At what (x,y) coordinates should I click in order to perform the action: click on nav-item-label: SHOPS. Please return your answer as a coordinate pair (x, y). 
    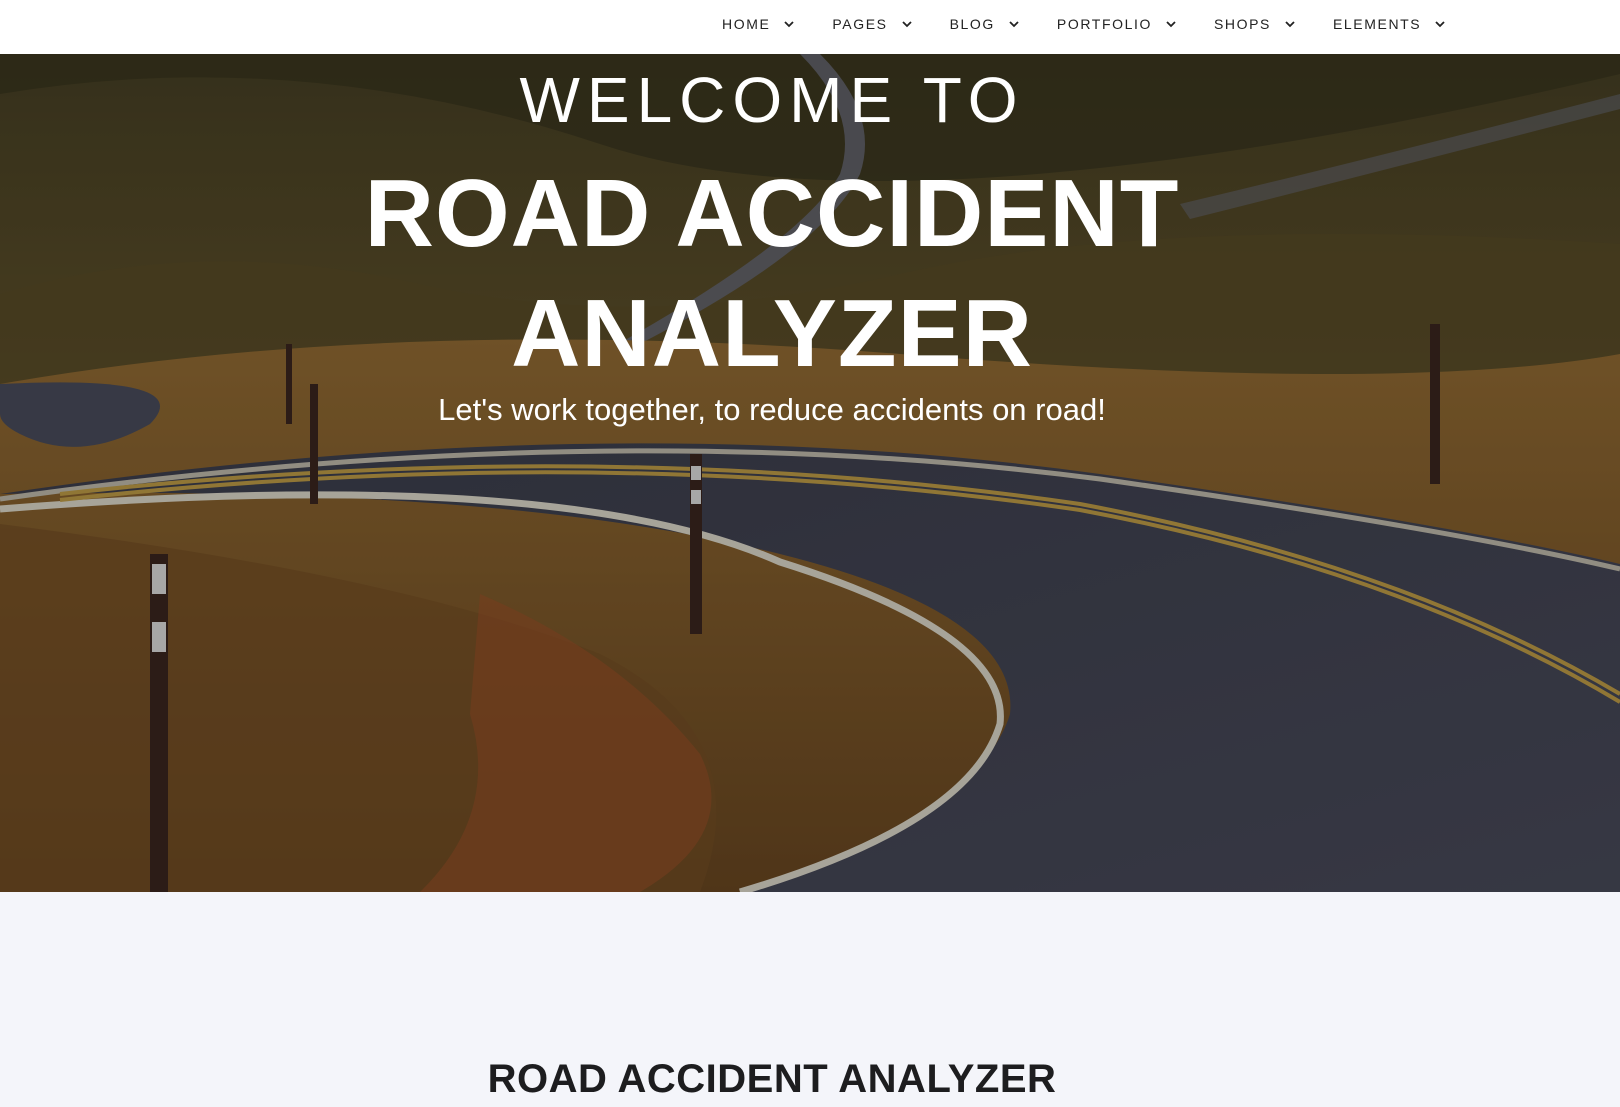
    Looking at the image, I should click on (1242, 24).